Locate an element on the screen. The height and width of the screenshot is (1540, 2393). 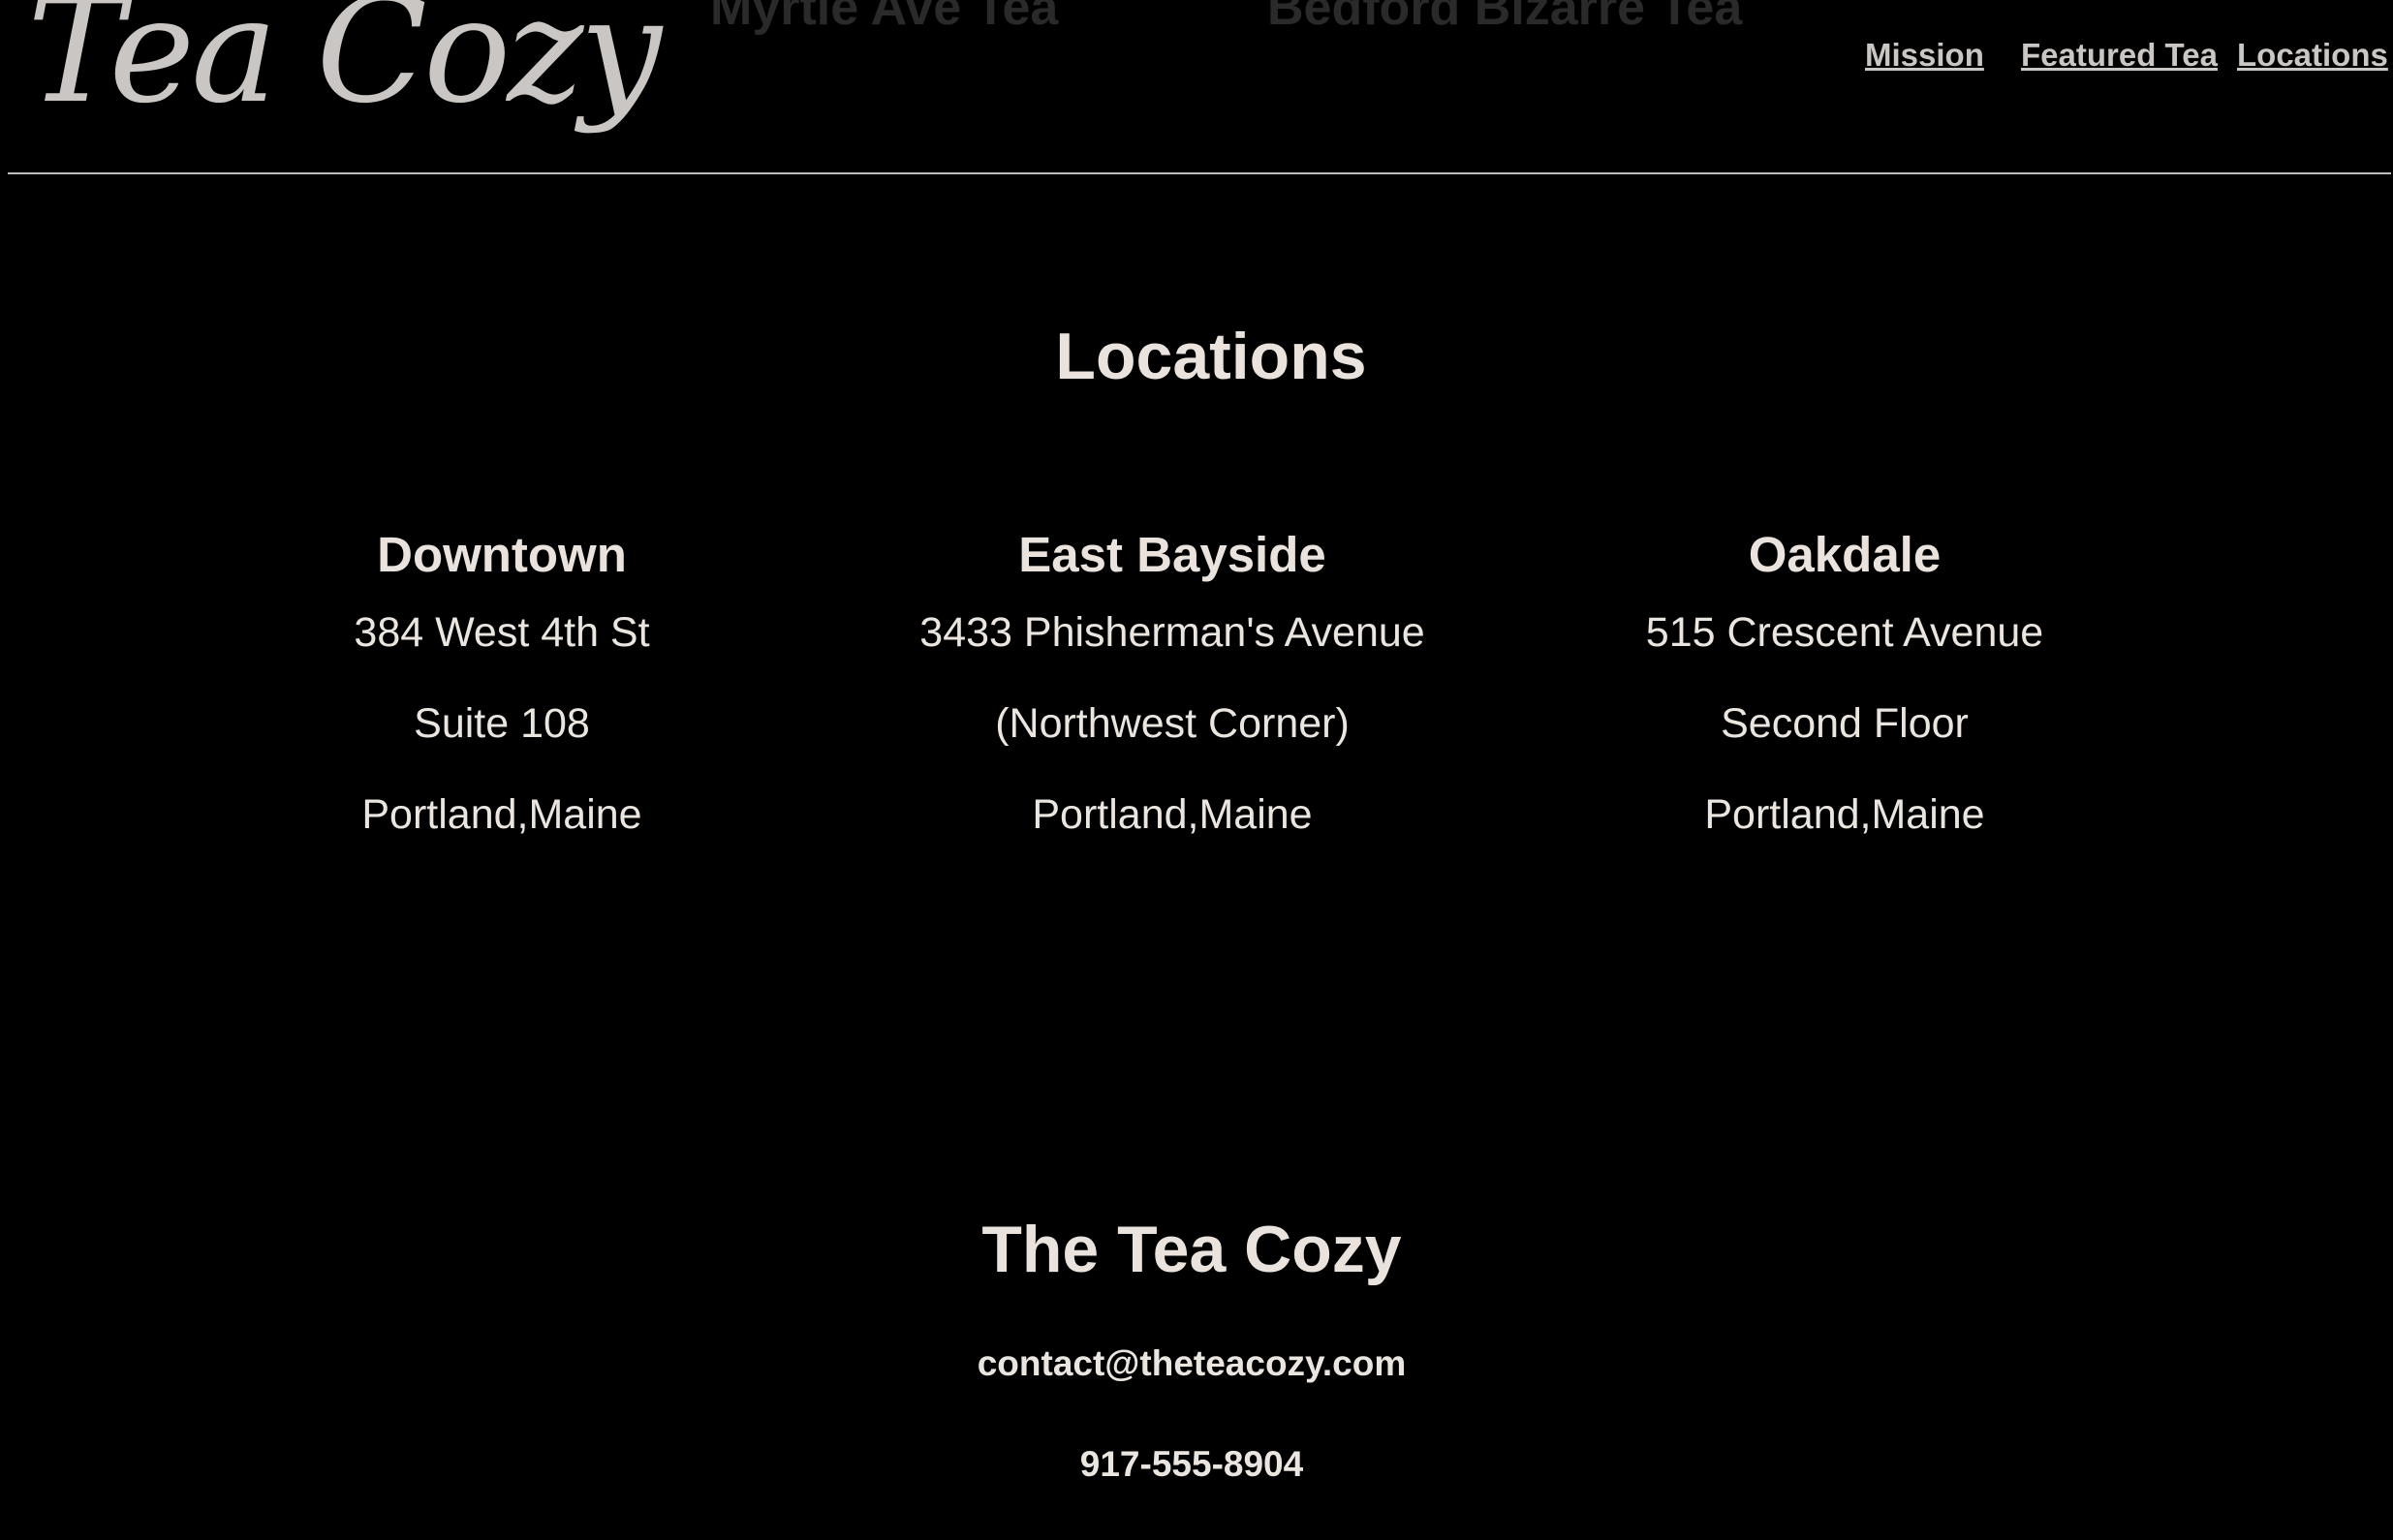
address-line: 384 West 4th St is located at coordinates (502, 632).